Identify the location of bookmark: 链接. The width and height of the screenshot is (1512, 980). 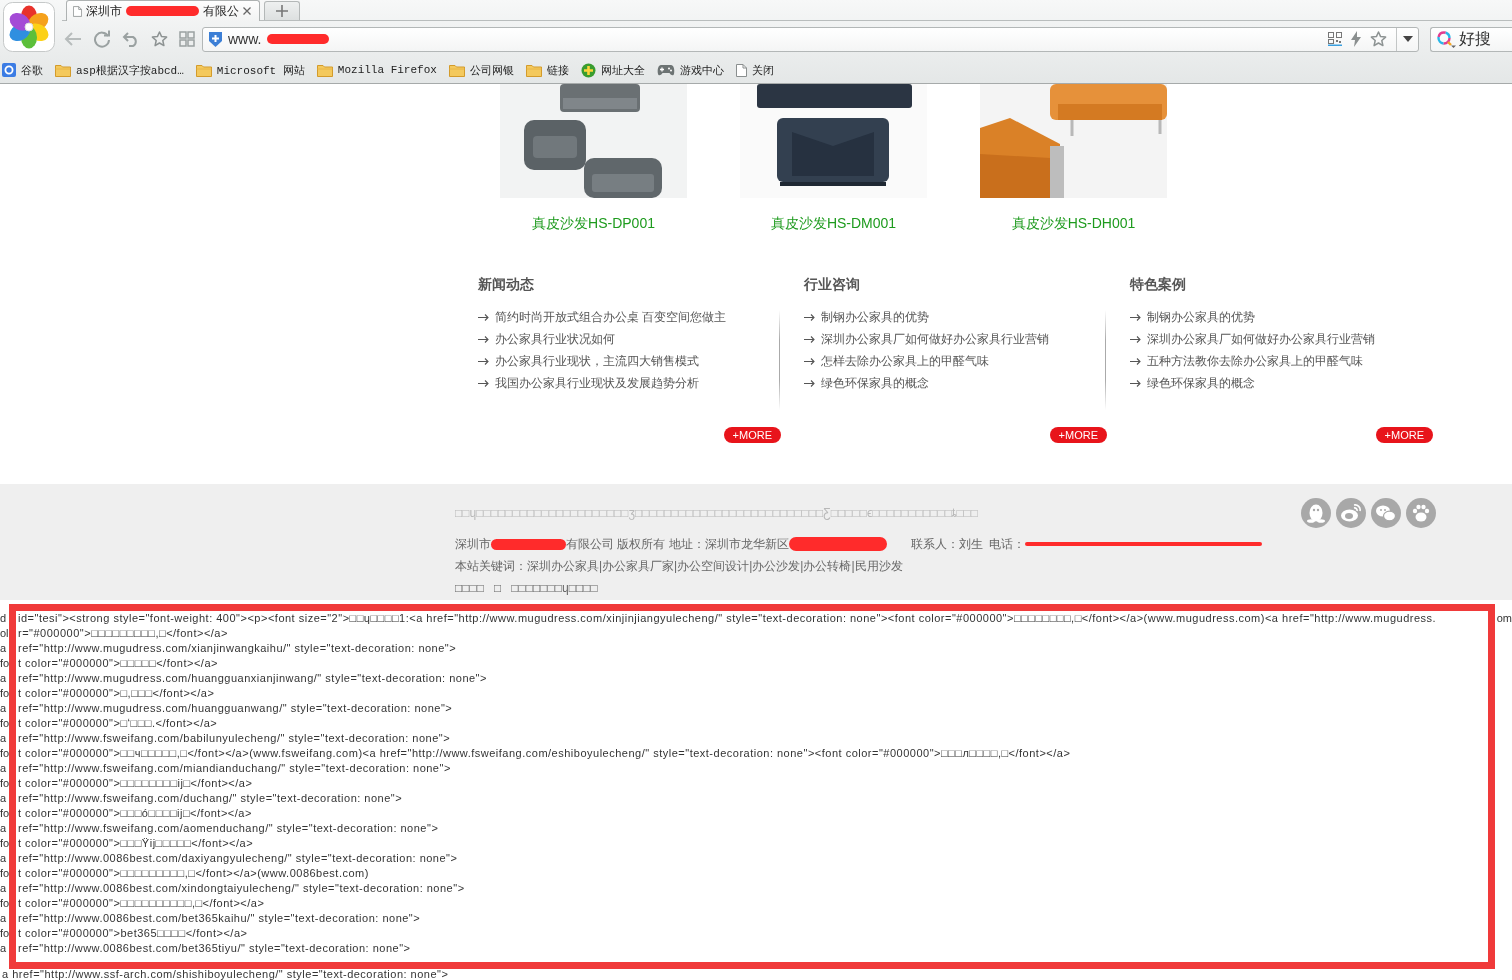
(547, 70).